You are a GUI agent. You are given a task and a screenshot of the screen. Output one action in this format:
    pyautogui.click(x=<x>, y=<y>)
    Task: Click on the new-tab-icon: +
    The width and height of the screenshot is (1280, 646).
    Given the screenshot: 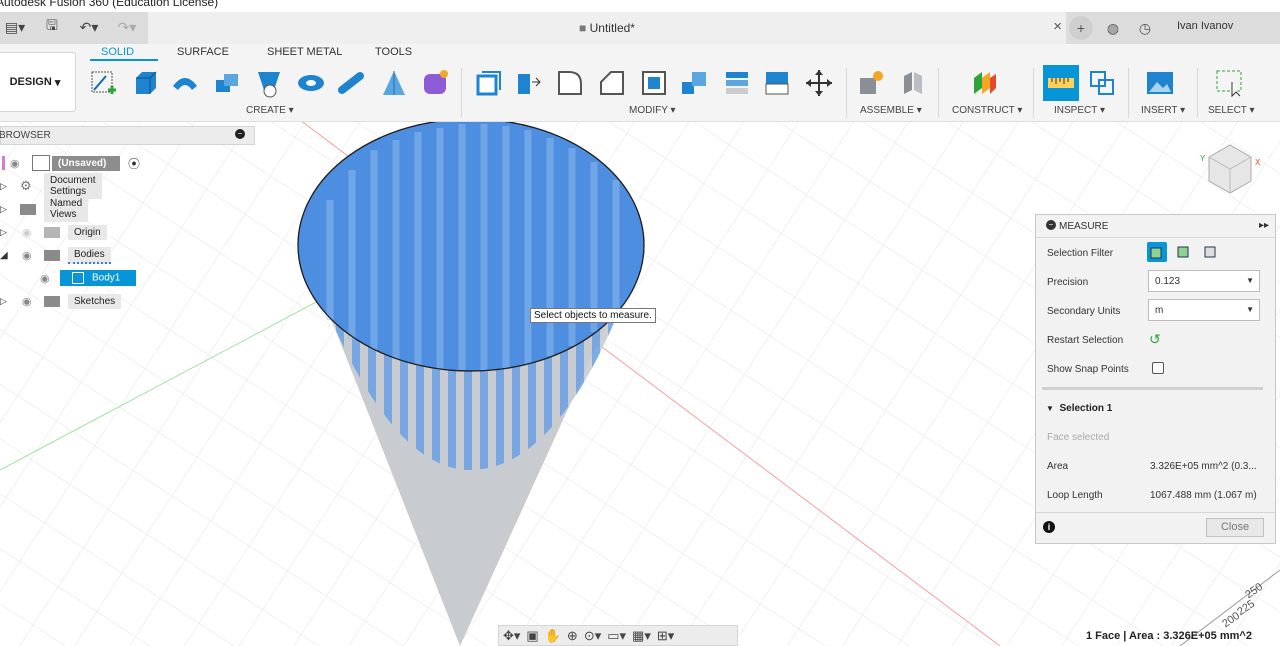 What is the action you would take?
    pyautogui.click(x=1081, y=28)
    